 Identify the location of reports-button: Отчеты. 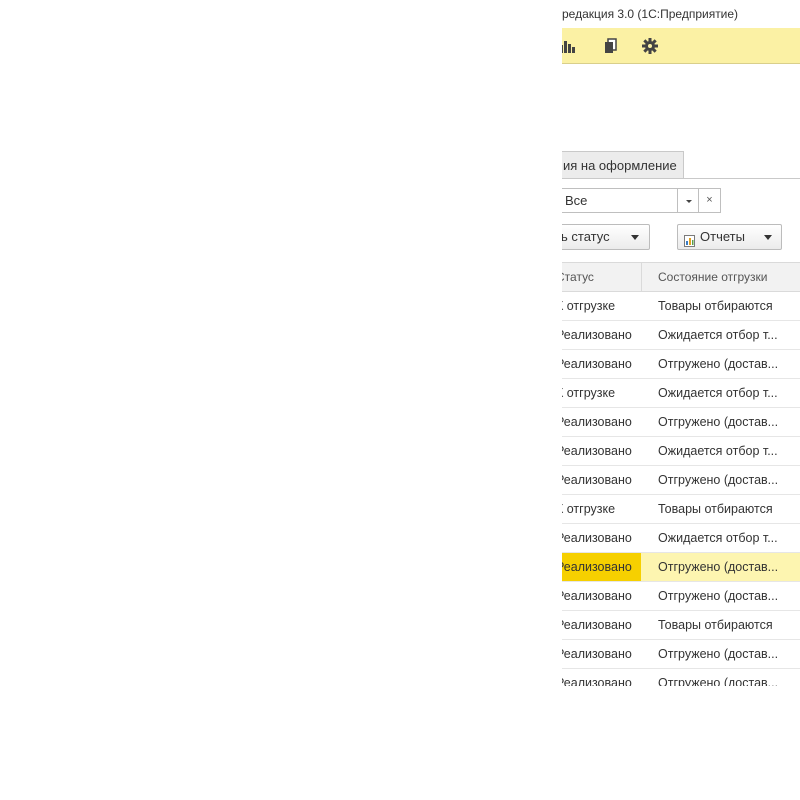
(729, 237).